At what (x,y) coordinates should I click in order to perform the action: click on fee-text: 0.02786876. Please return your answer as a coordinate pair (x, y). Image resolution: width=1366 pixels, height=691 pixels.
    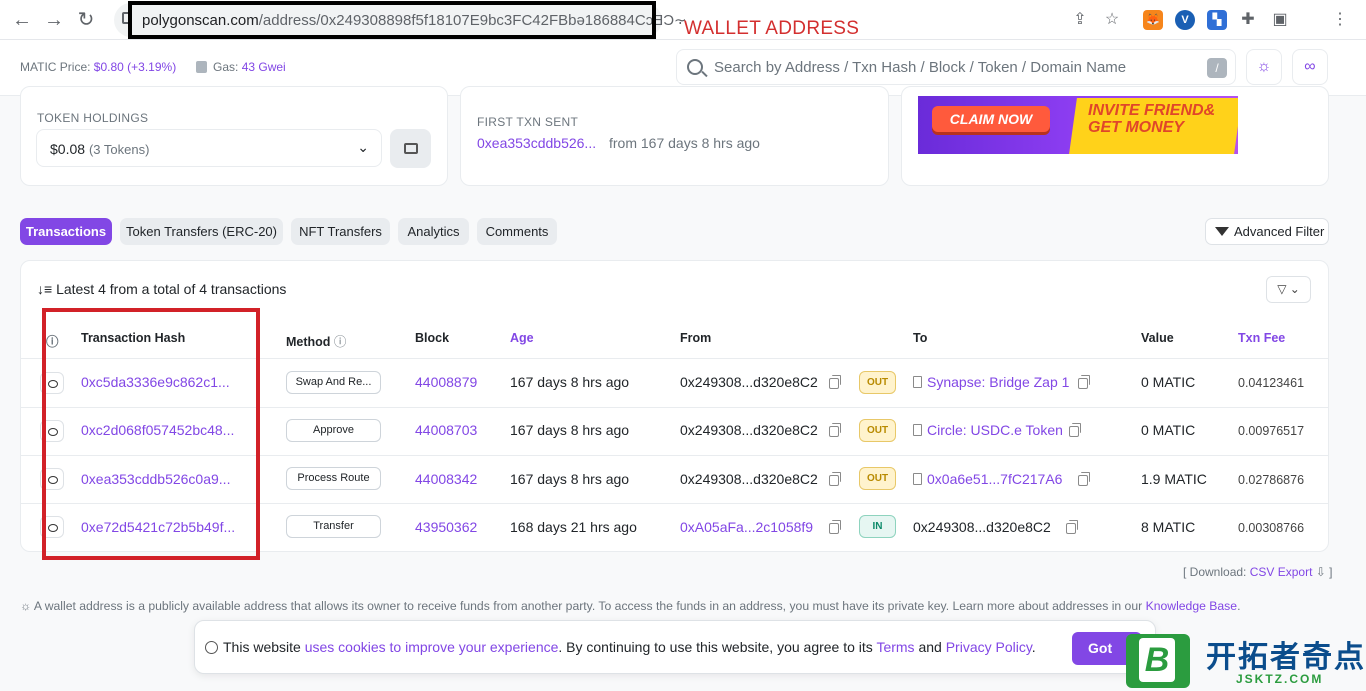
    Looking at the image, I should click on (1271, 480).